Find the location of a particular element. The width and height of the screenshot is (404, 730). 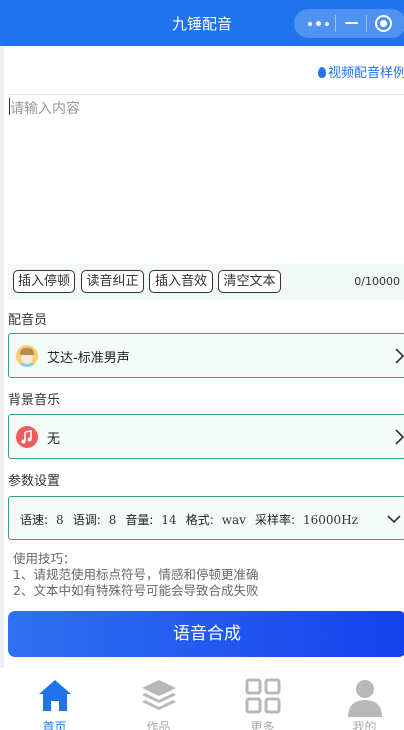

music-section-label: 背景音乐 is located at coordinates (34, 400).